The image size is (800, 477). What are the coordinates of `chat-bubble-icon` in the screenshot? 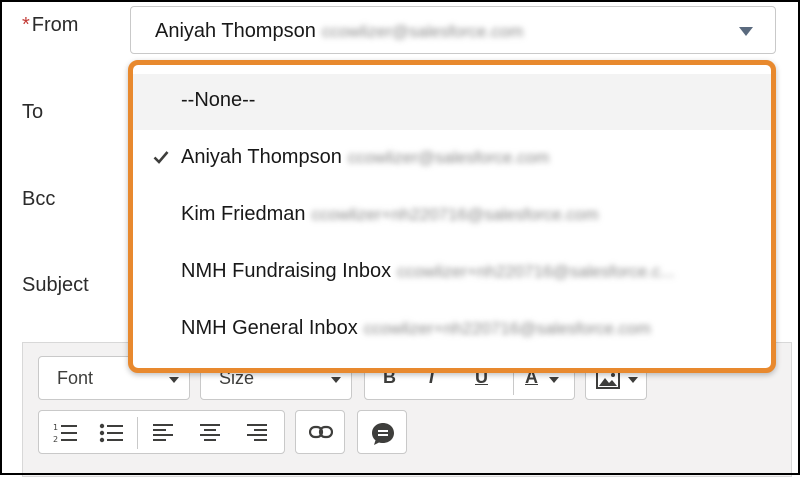 It's located at (383, 434).